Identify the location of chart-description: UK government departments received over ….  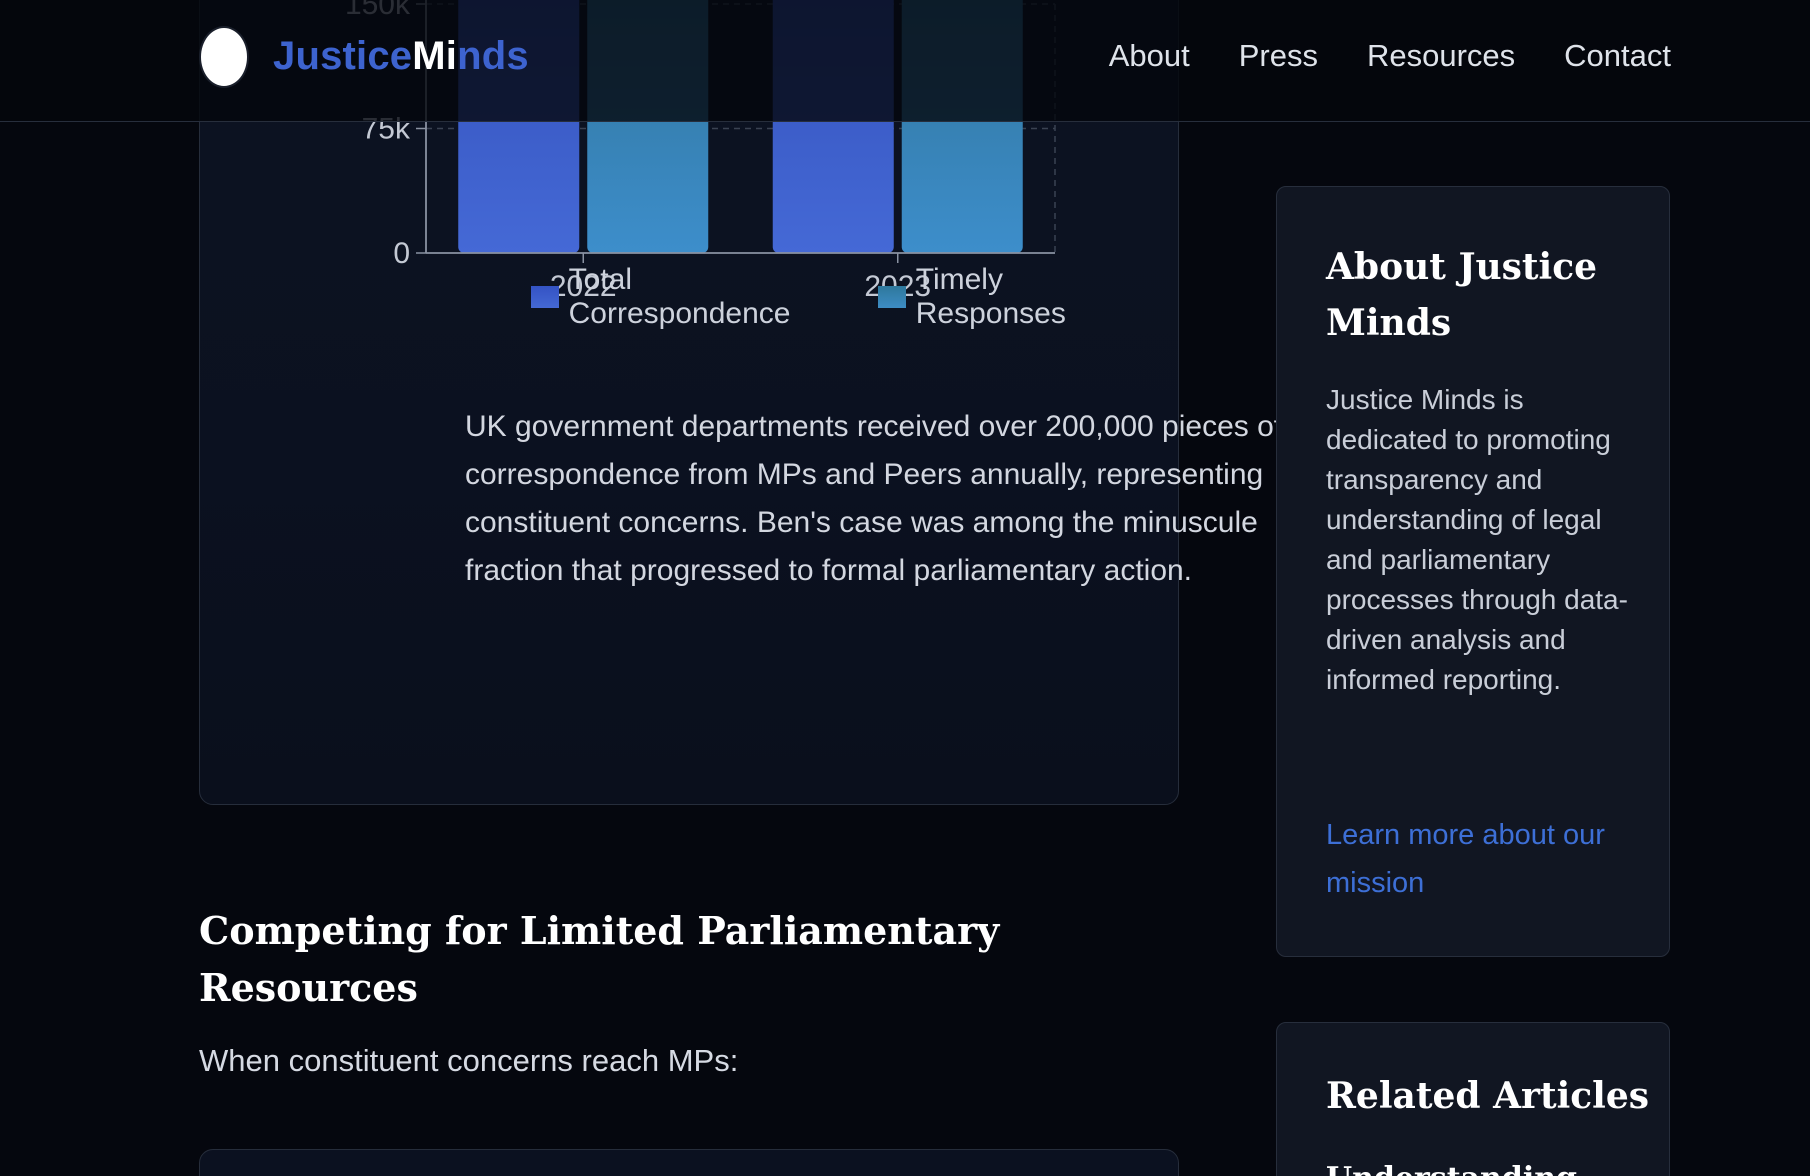
(874, 498).